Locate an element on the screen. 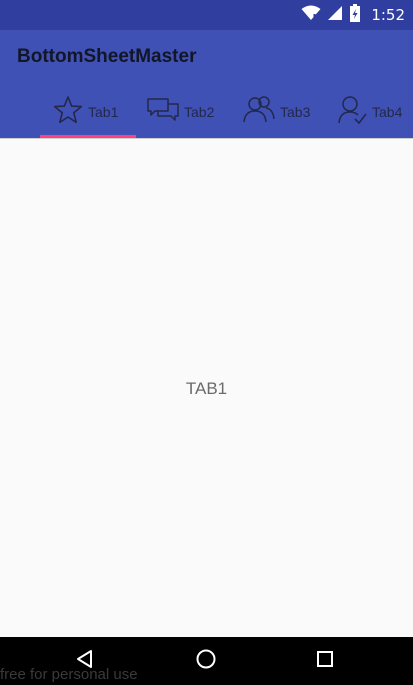 The image size is (413, 685). home-button is located at coordinates (206, 661).